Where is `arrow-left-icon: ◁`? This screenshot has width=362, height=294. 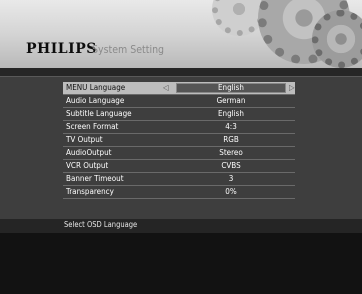
arrow-left-icon: ◁ is located at coordinates (166, 88).